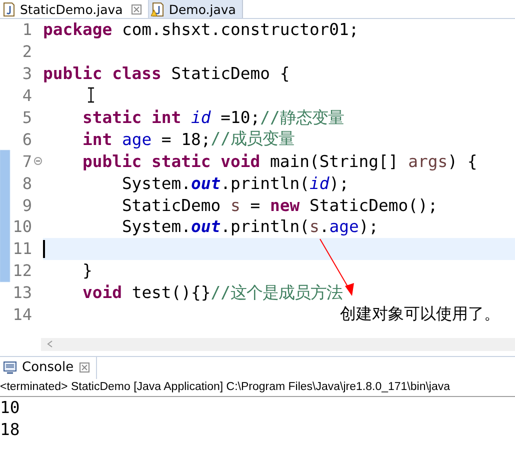 The width and height of the screenshot is (515, 471). I want to click on line-number: 13, so click(22, 292).